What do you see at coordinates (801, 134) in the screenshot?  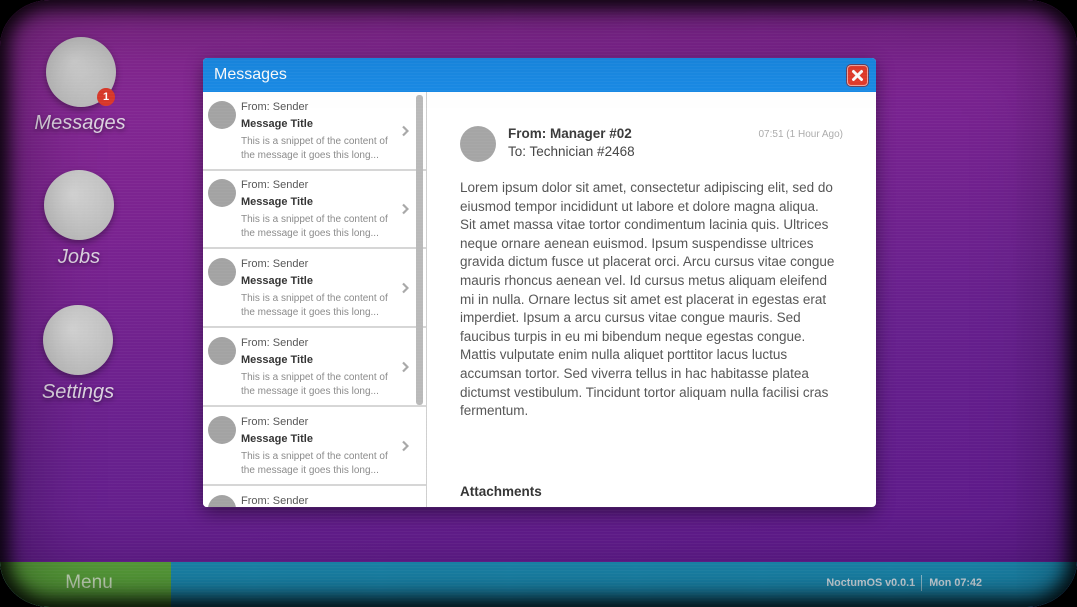 I see `message-timestamp: 07:51 (1 Hour Ago)` at bounding box center [801, 134].